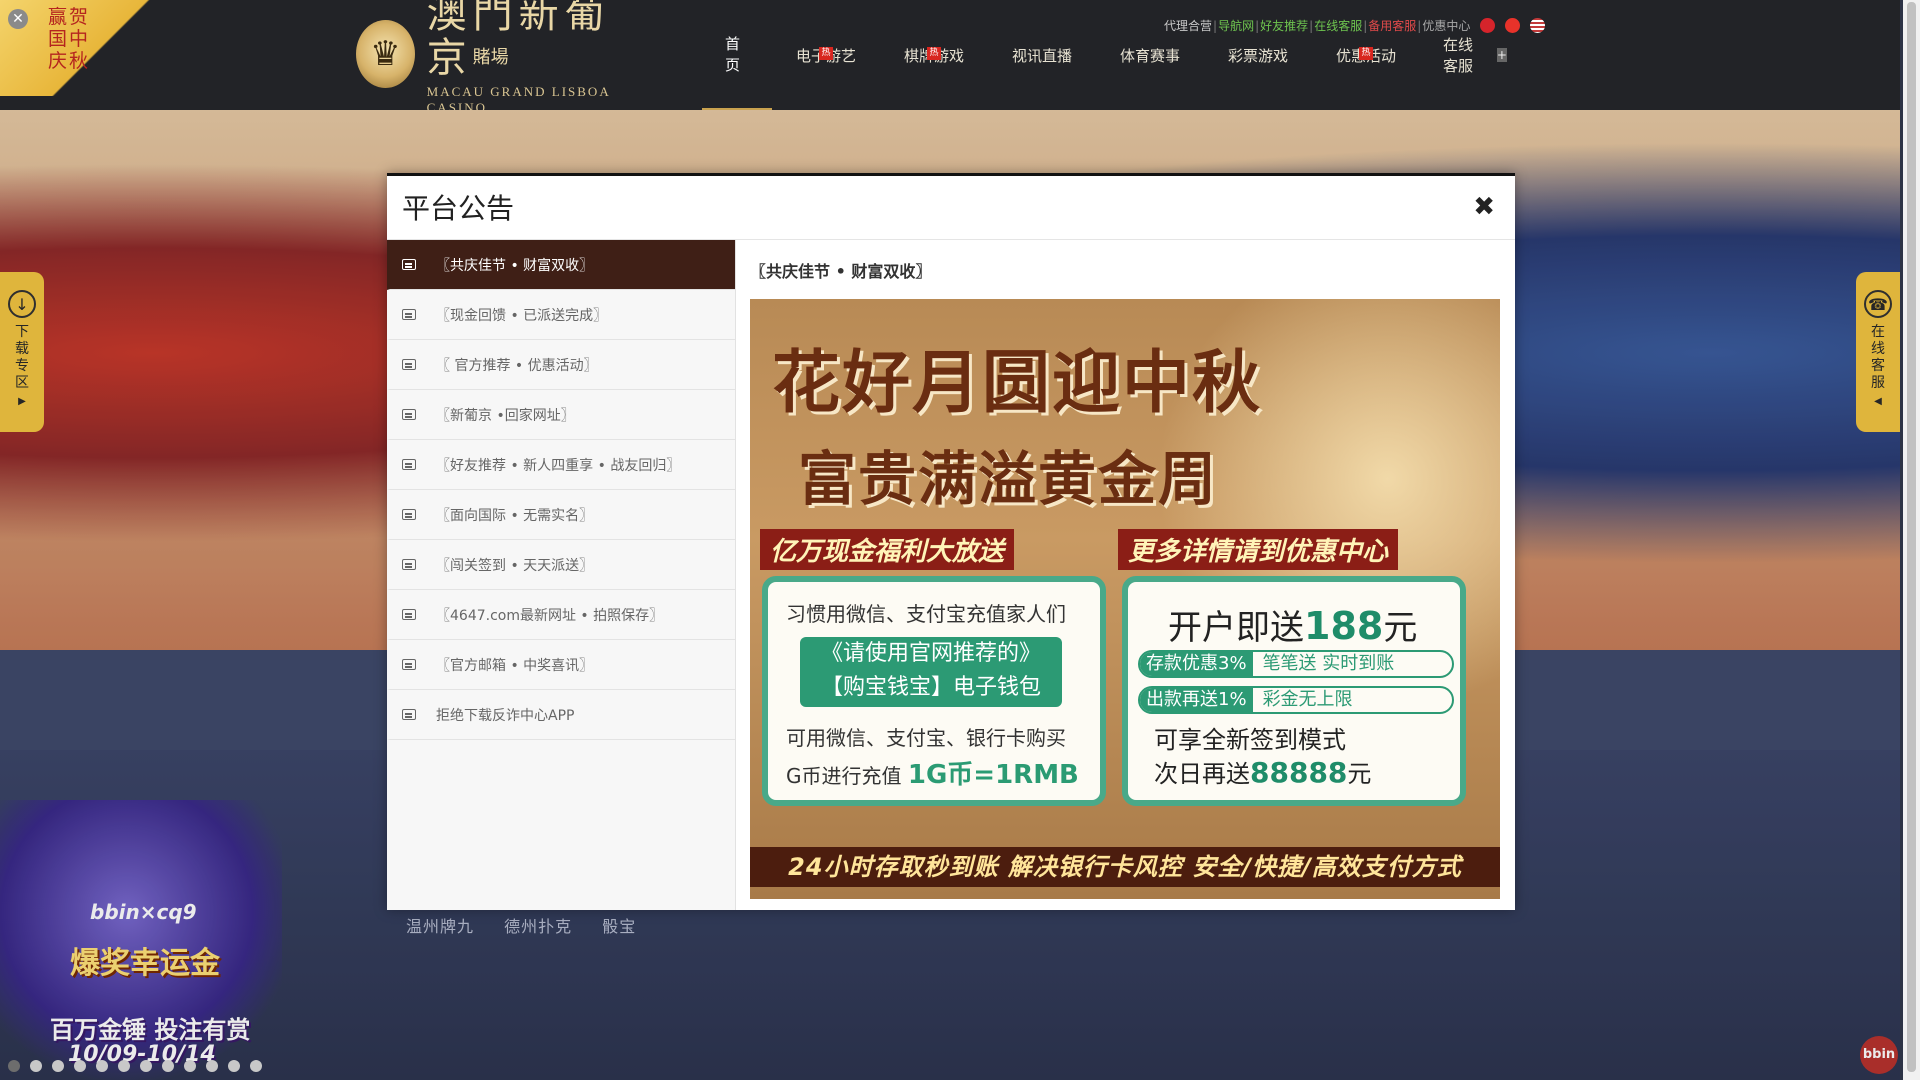 This screenshot has width=1920, height=1080. What do you see at coordinates (1125, 867) in the screenshot?
I see `promo-footer-banner: 24小时存取秒到账 解决银行卡风控 安全/快捷/高效支付方式` at bounding box center [1125, 867].